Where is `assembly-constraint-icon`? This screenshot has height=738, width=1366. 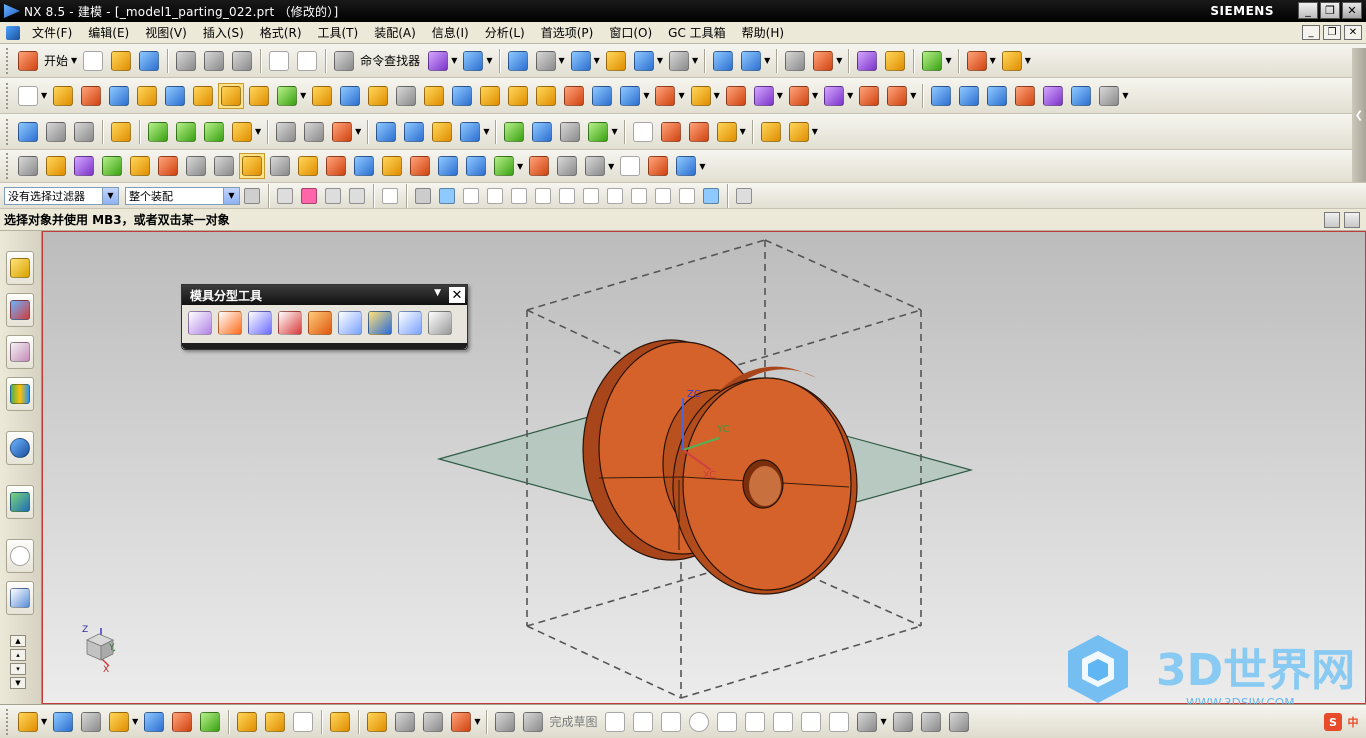
assembly-constraint-icon is located at coordinates (182, 722).